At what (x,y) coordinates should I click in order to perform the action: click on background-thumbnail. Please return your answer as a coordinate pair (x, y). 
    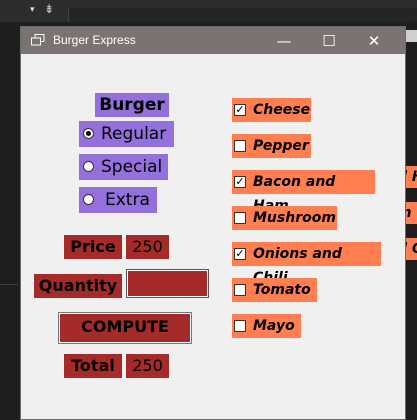
    Looking at the image, I should click on (411, 36).